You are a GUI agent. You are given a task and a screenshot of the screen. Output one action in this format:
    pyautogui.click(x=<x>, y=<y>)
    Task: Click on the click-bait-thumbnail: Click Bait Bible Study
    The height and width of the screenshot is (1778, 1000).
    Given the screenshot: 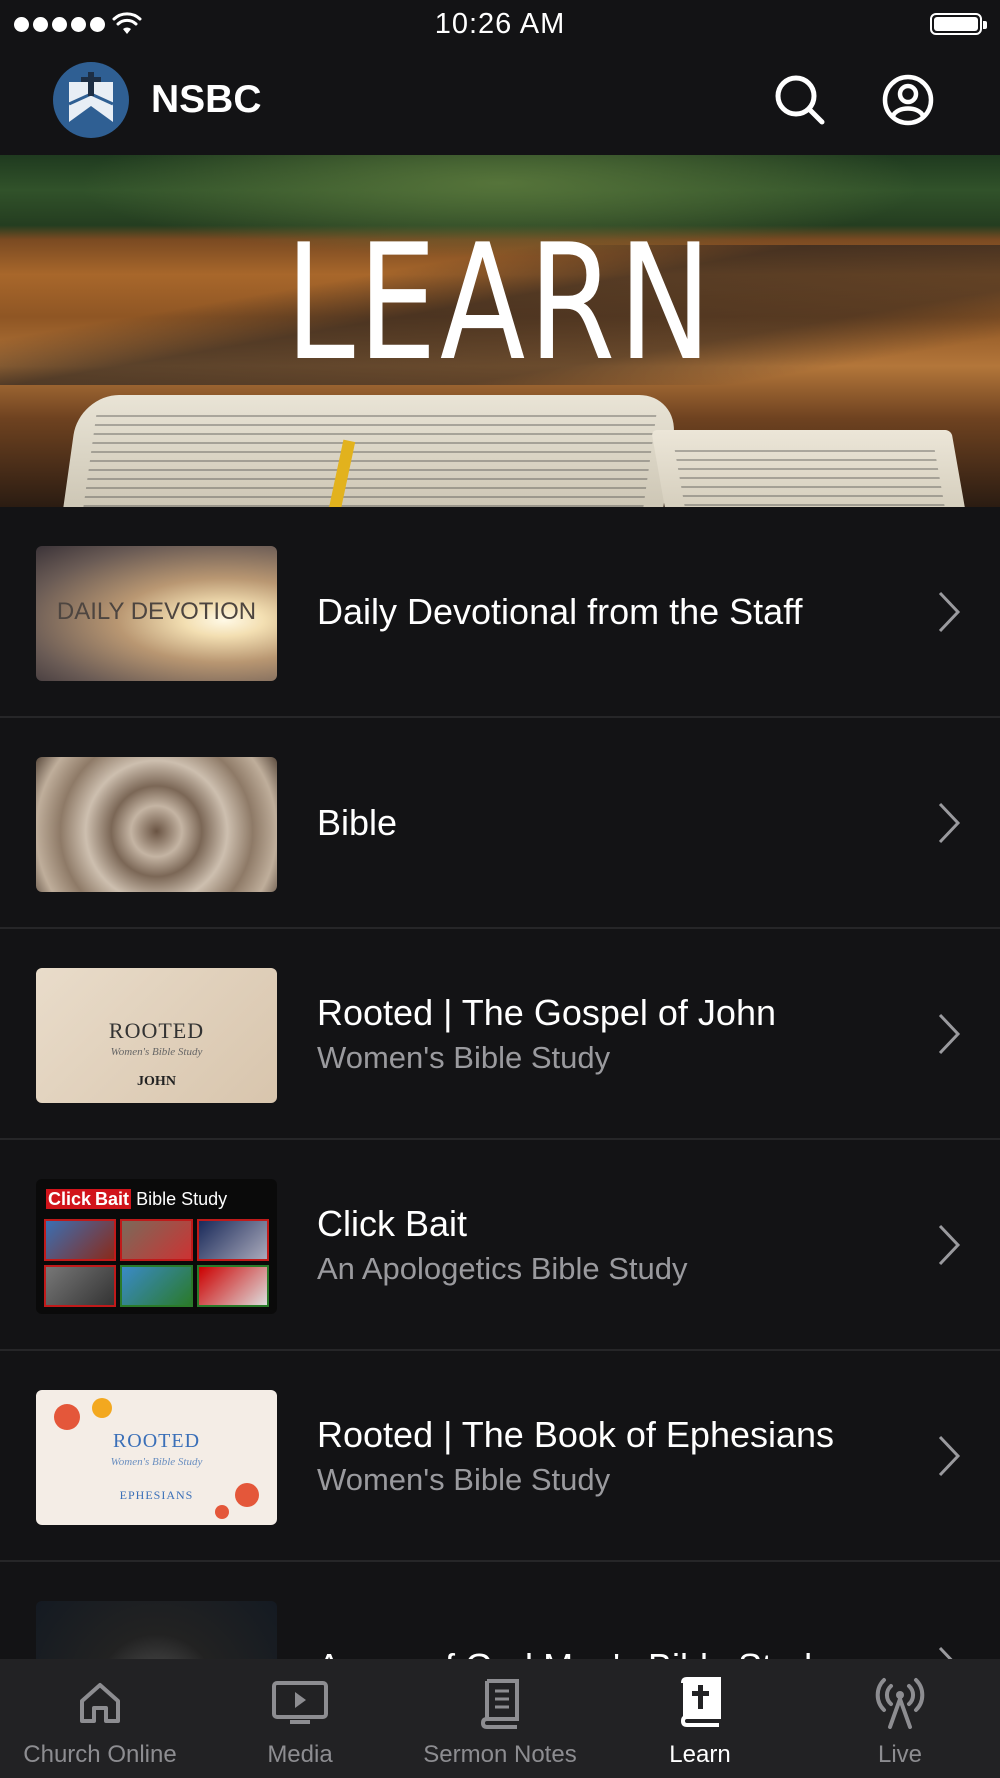 What is the action you would take?
    pyautogui.click(x=156, y=1246)
    